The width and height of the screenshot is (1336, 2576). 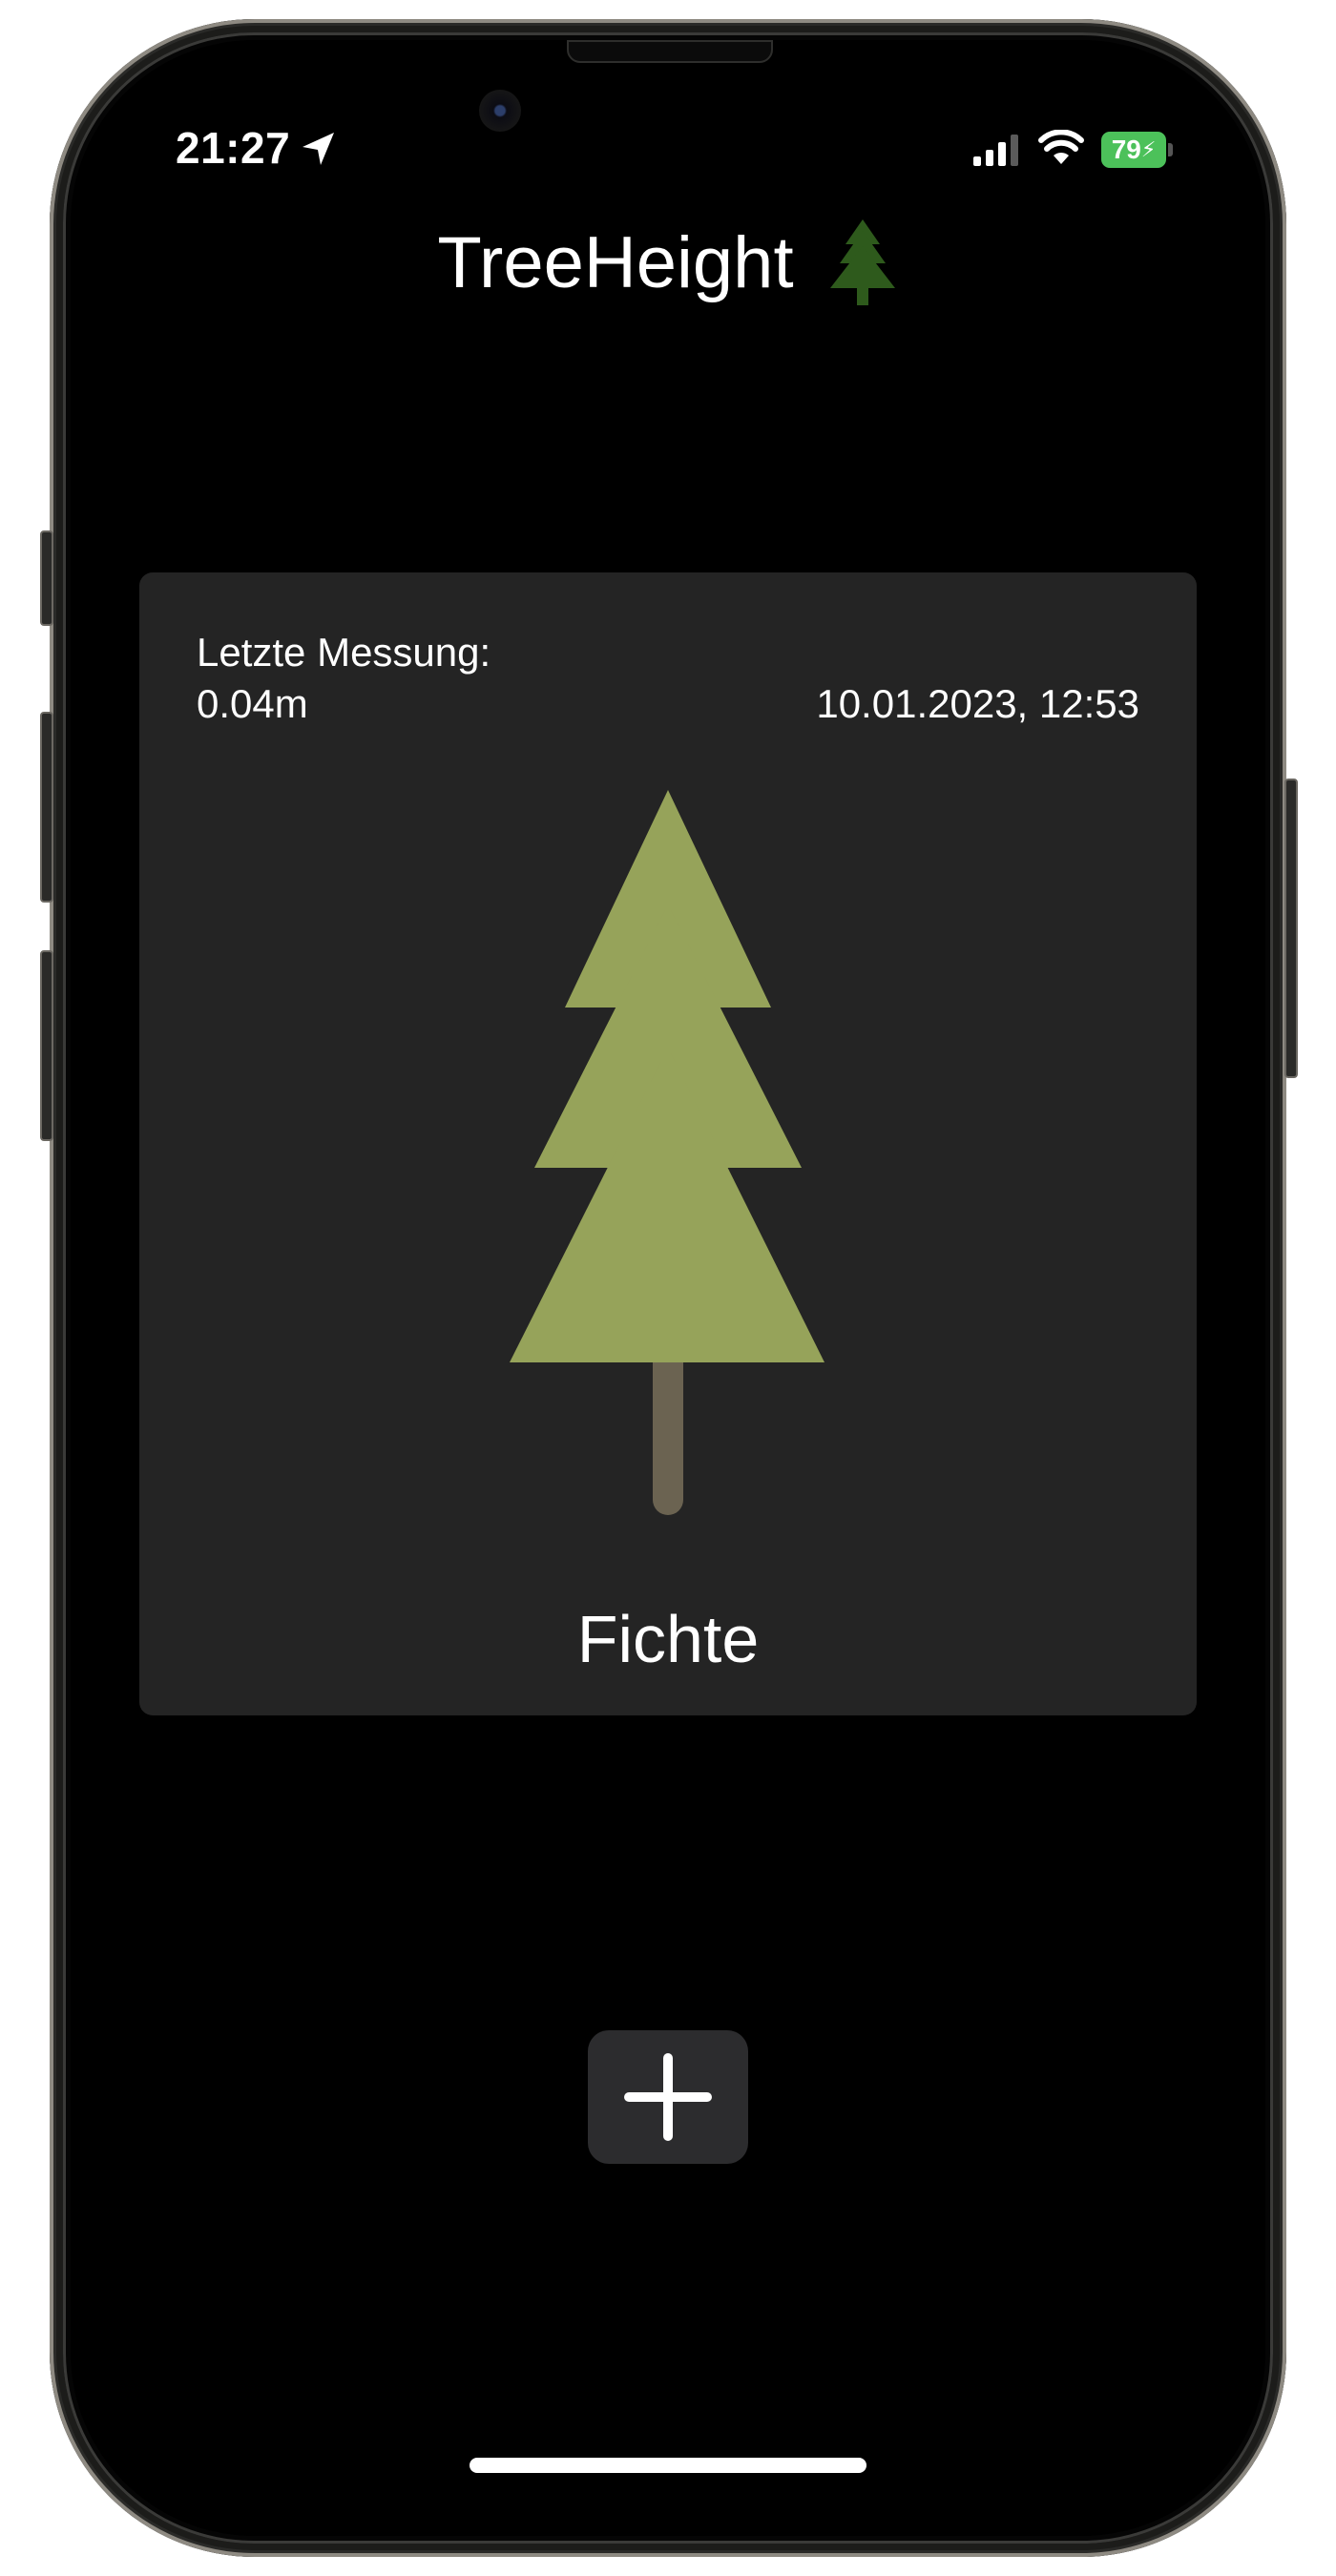 What do you see at coordinates (862, 262) in the screenshot?
I see `evergreen-tree-icon` at bounding box center [862, 262].